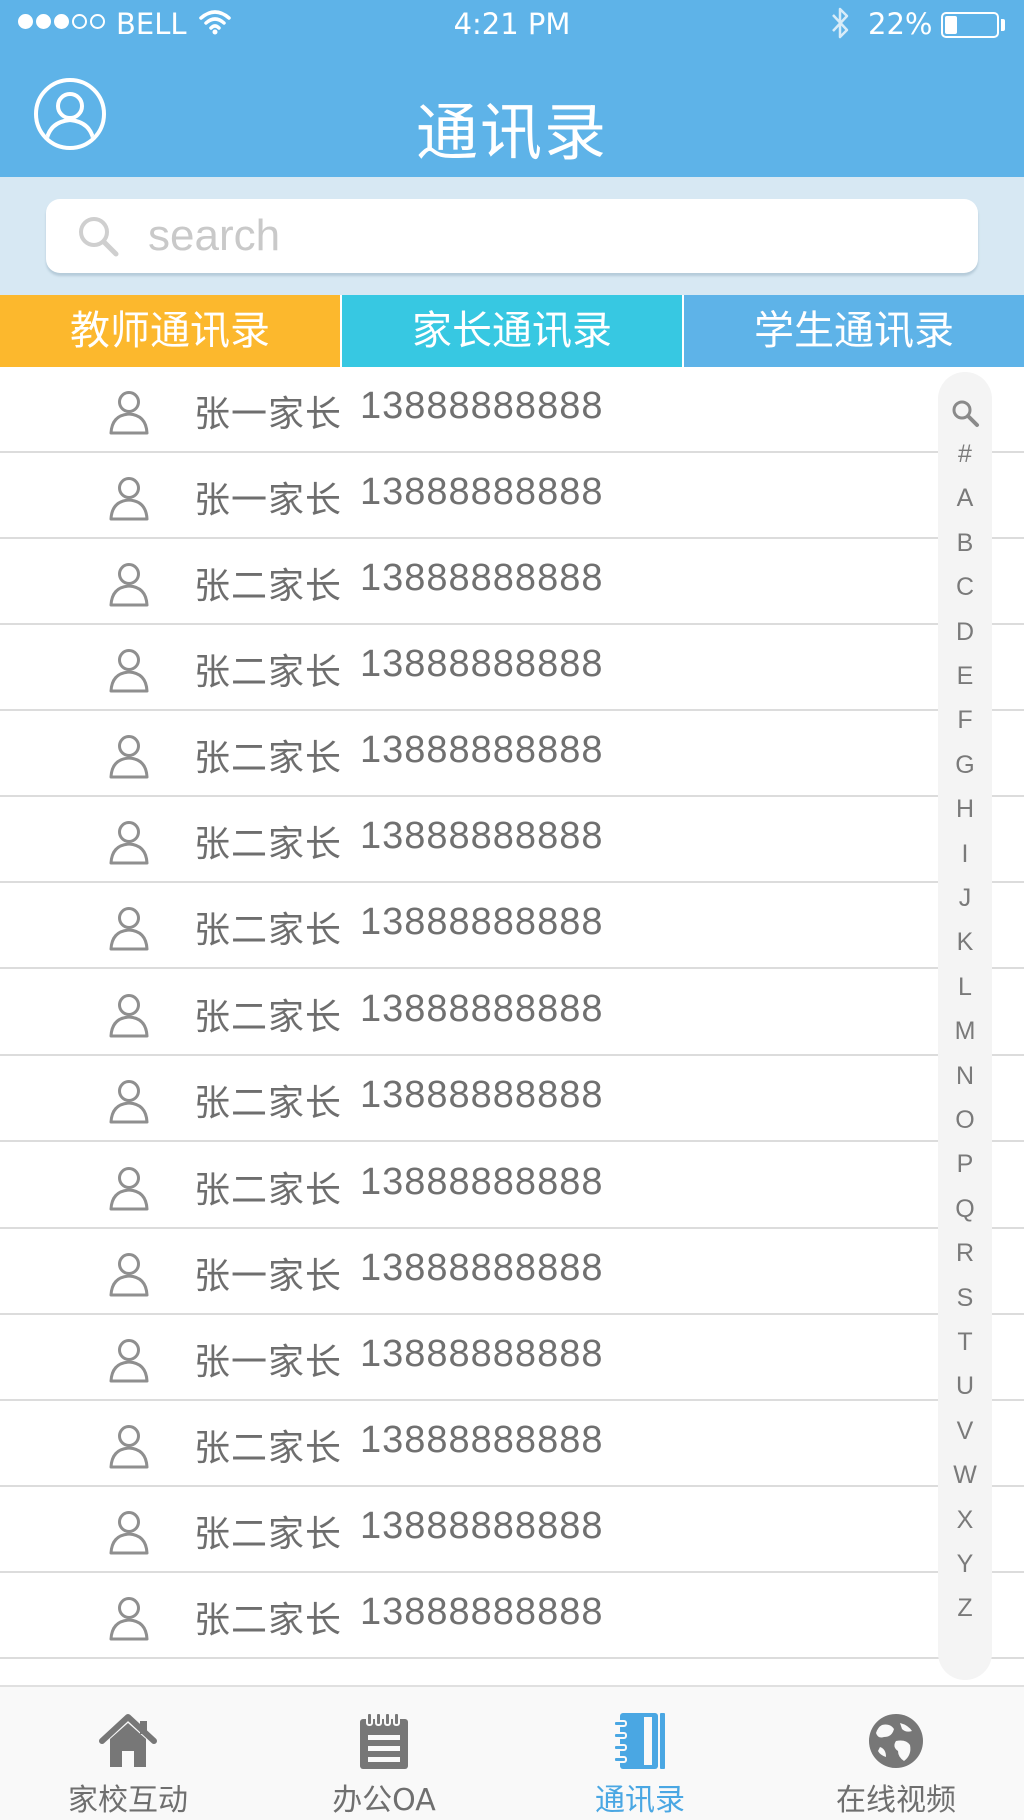 Image resolution: width=1024 pixels, height=1820 pixels. What do you see at coordinates (512, 24) in the screenshot?
I see `status-bar: BELL 4:21 PM 22%` at bounding box center [512, 24].